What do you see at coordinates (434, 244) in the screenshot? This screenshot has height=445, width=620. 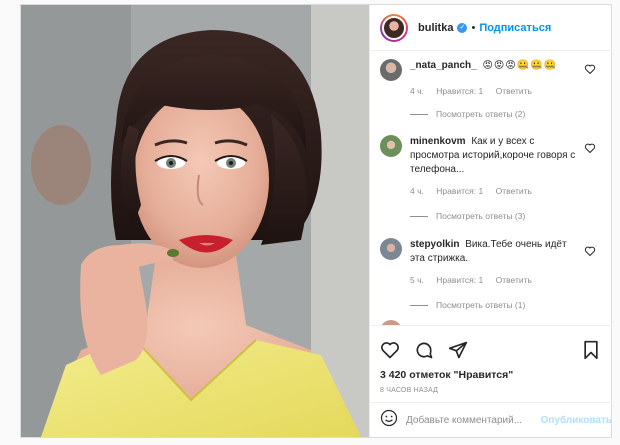 I see `comment-username: stepyolkin` at bounding box center [434, 244].